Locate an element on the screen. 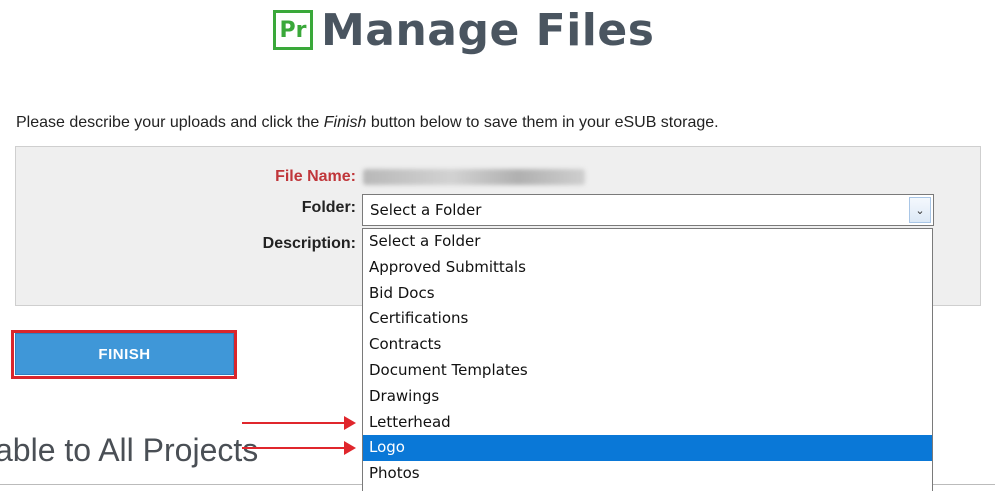 The width and height of the screenshot is (995, 491). file-name-value-redacted is located at coordinates (474, 177).